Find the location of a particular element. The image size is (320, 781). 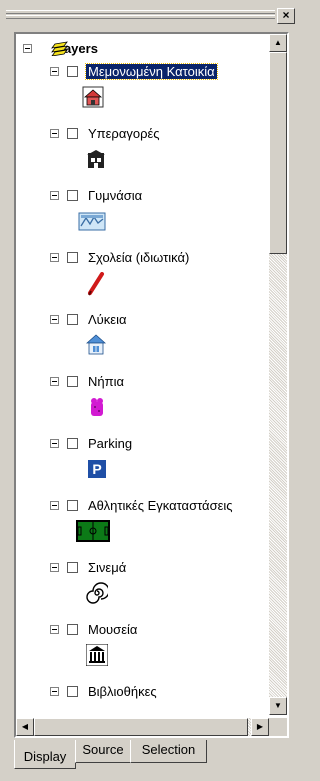

kindergarten-icon is located at coordinates (97, 407).